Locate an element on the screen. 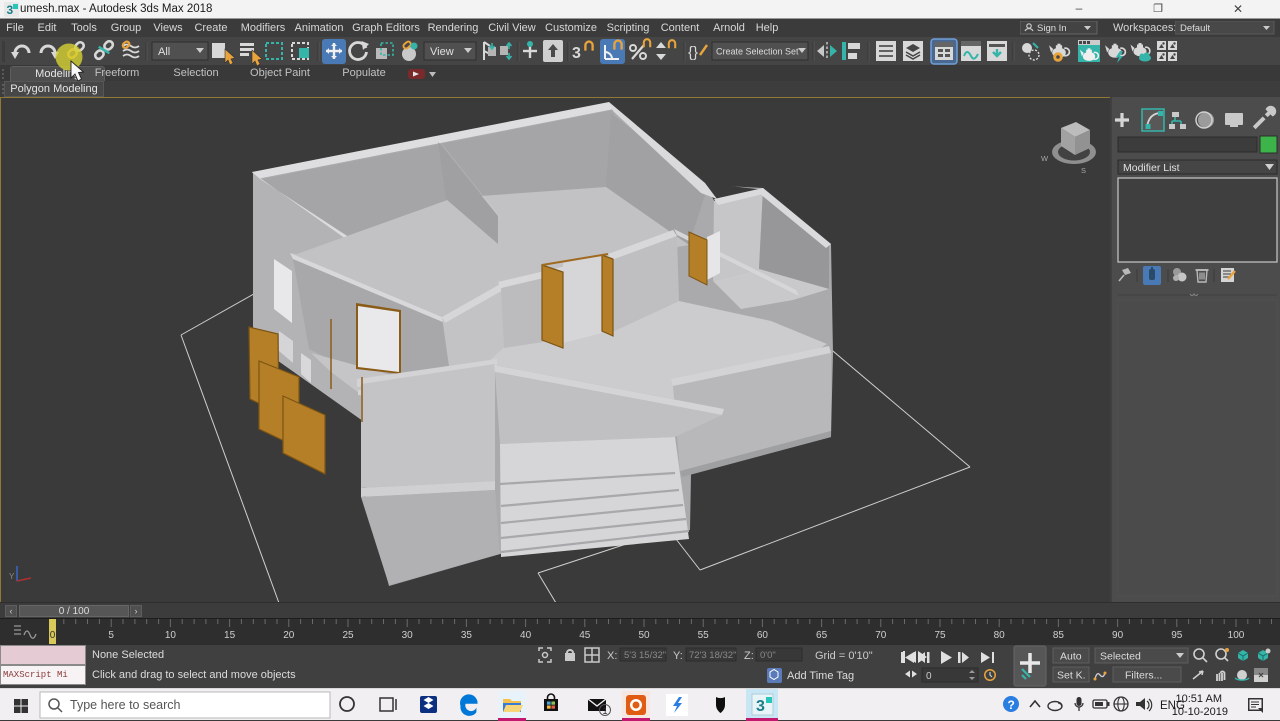 This screenshot has width=1280, height=721. svg-text: 95 is located at coordinates (1177, 635).